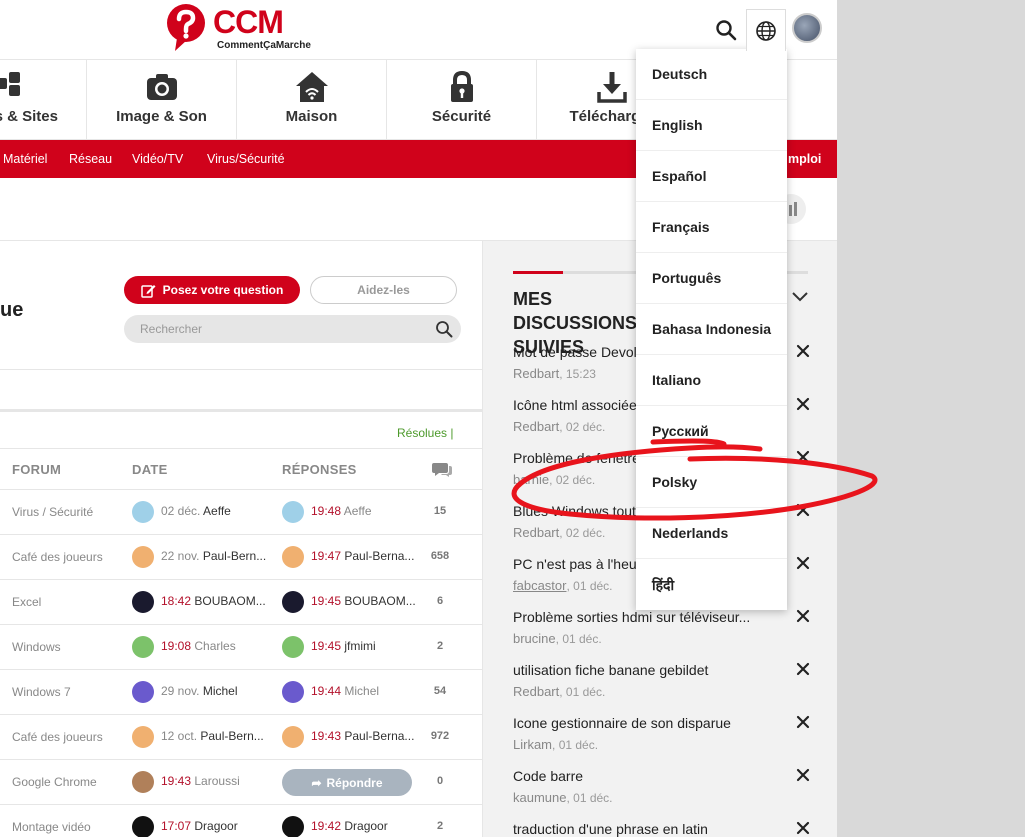  Describe the element at coordinates (531, 479) in the screenshot. I see `discussion-user: barnie` at that location.